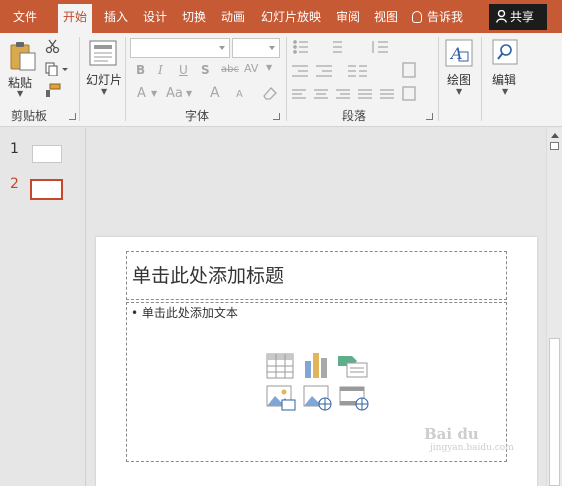 This screenshot has height=486, width=562. Describe the element at coordinates (75, 18) in the screenshot. I see `tab-home: 开始` at that location.